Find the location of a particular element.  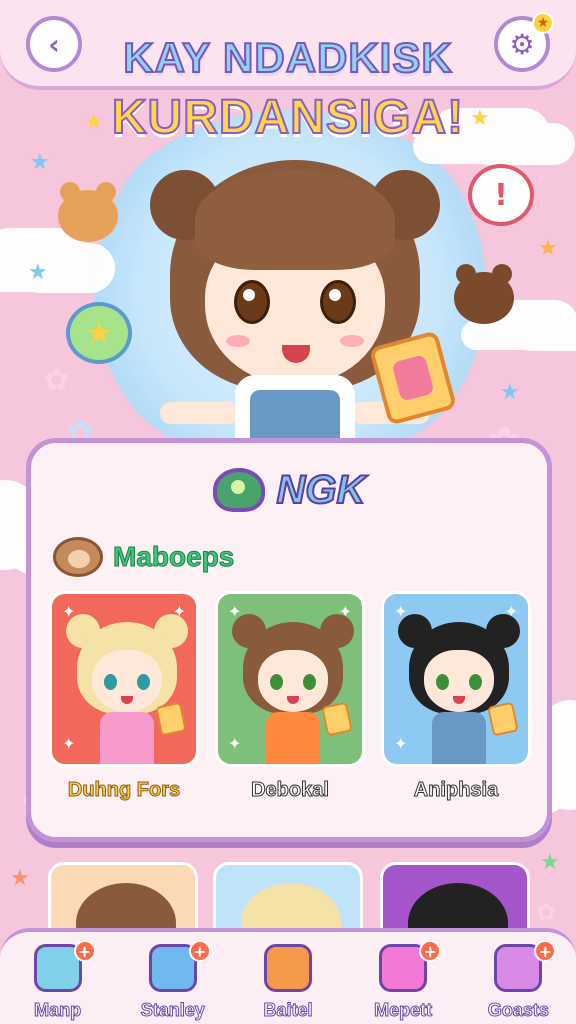

nav-label: Baitel is located at coordinates (288, 1010).